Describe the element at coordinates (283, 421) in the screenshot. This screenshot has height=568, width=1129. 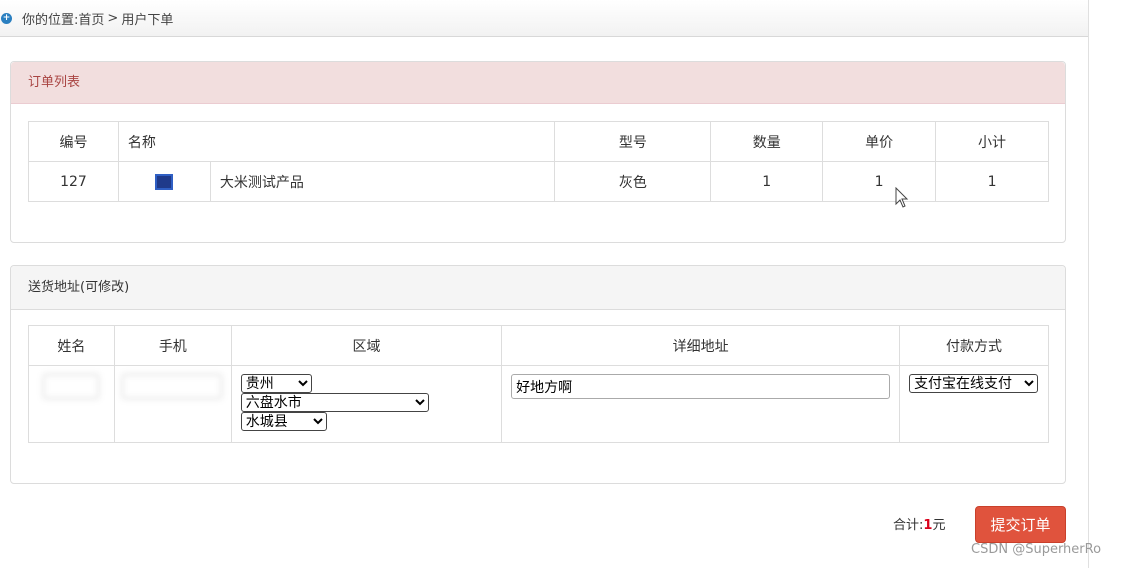
I see `county-select: 水城县` at that location.